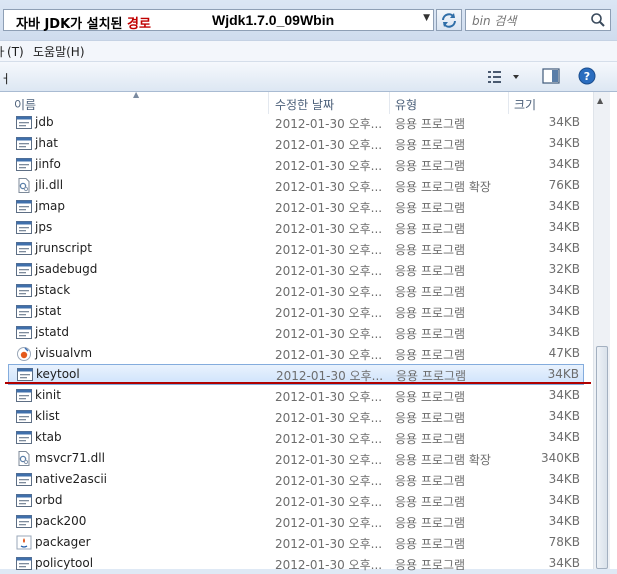 This screenshot has height=574, width=617. Describe the element at coordinates (551, 76) in the screenshot. I see `preview-pane-icon` at that location.